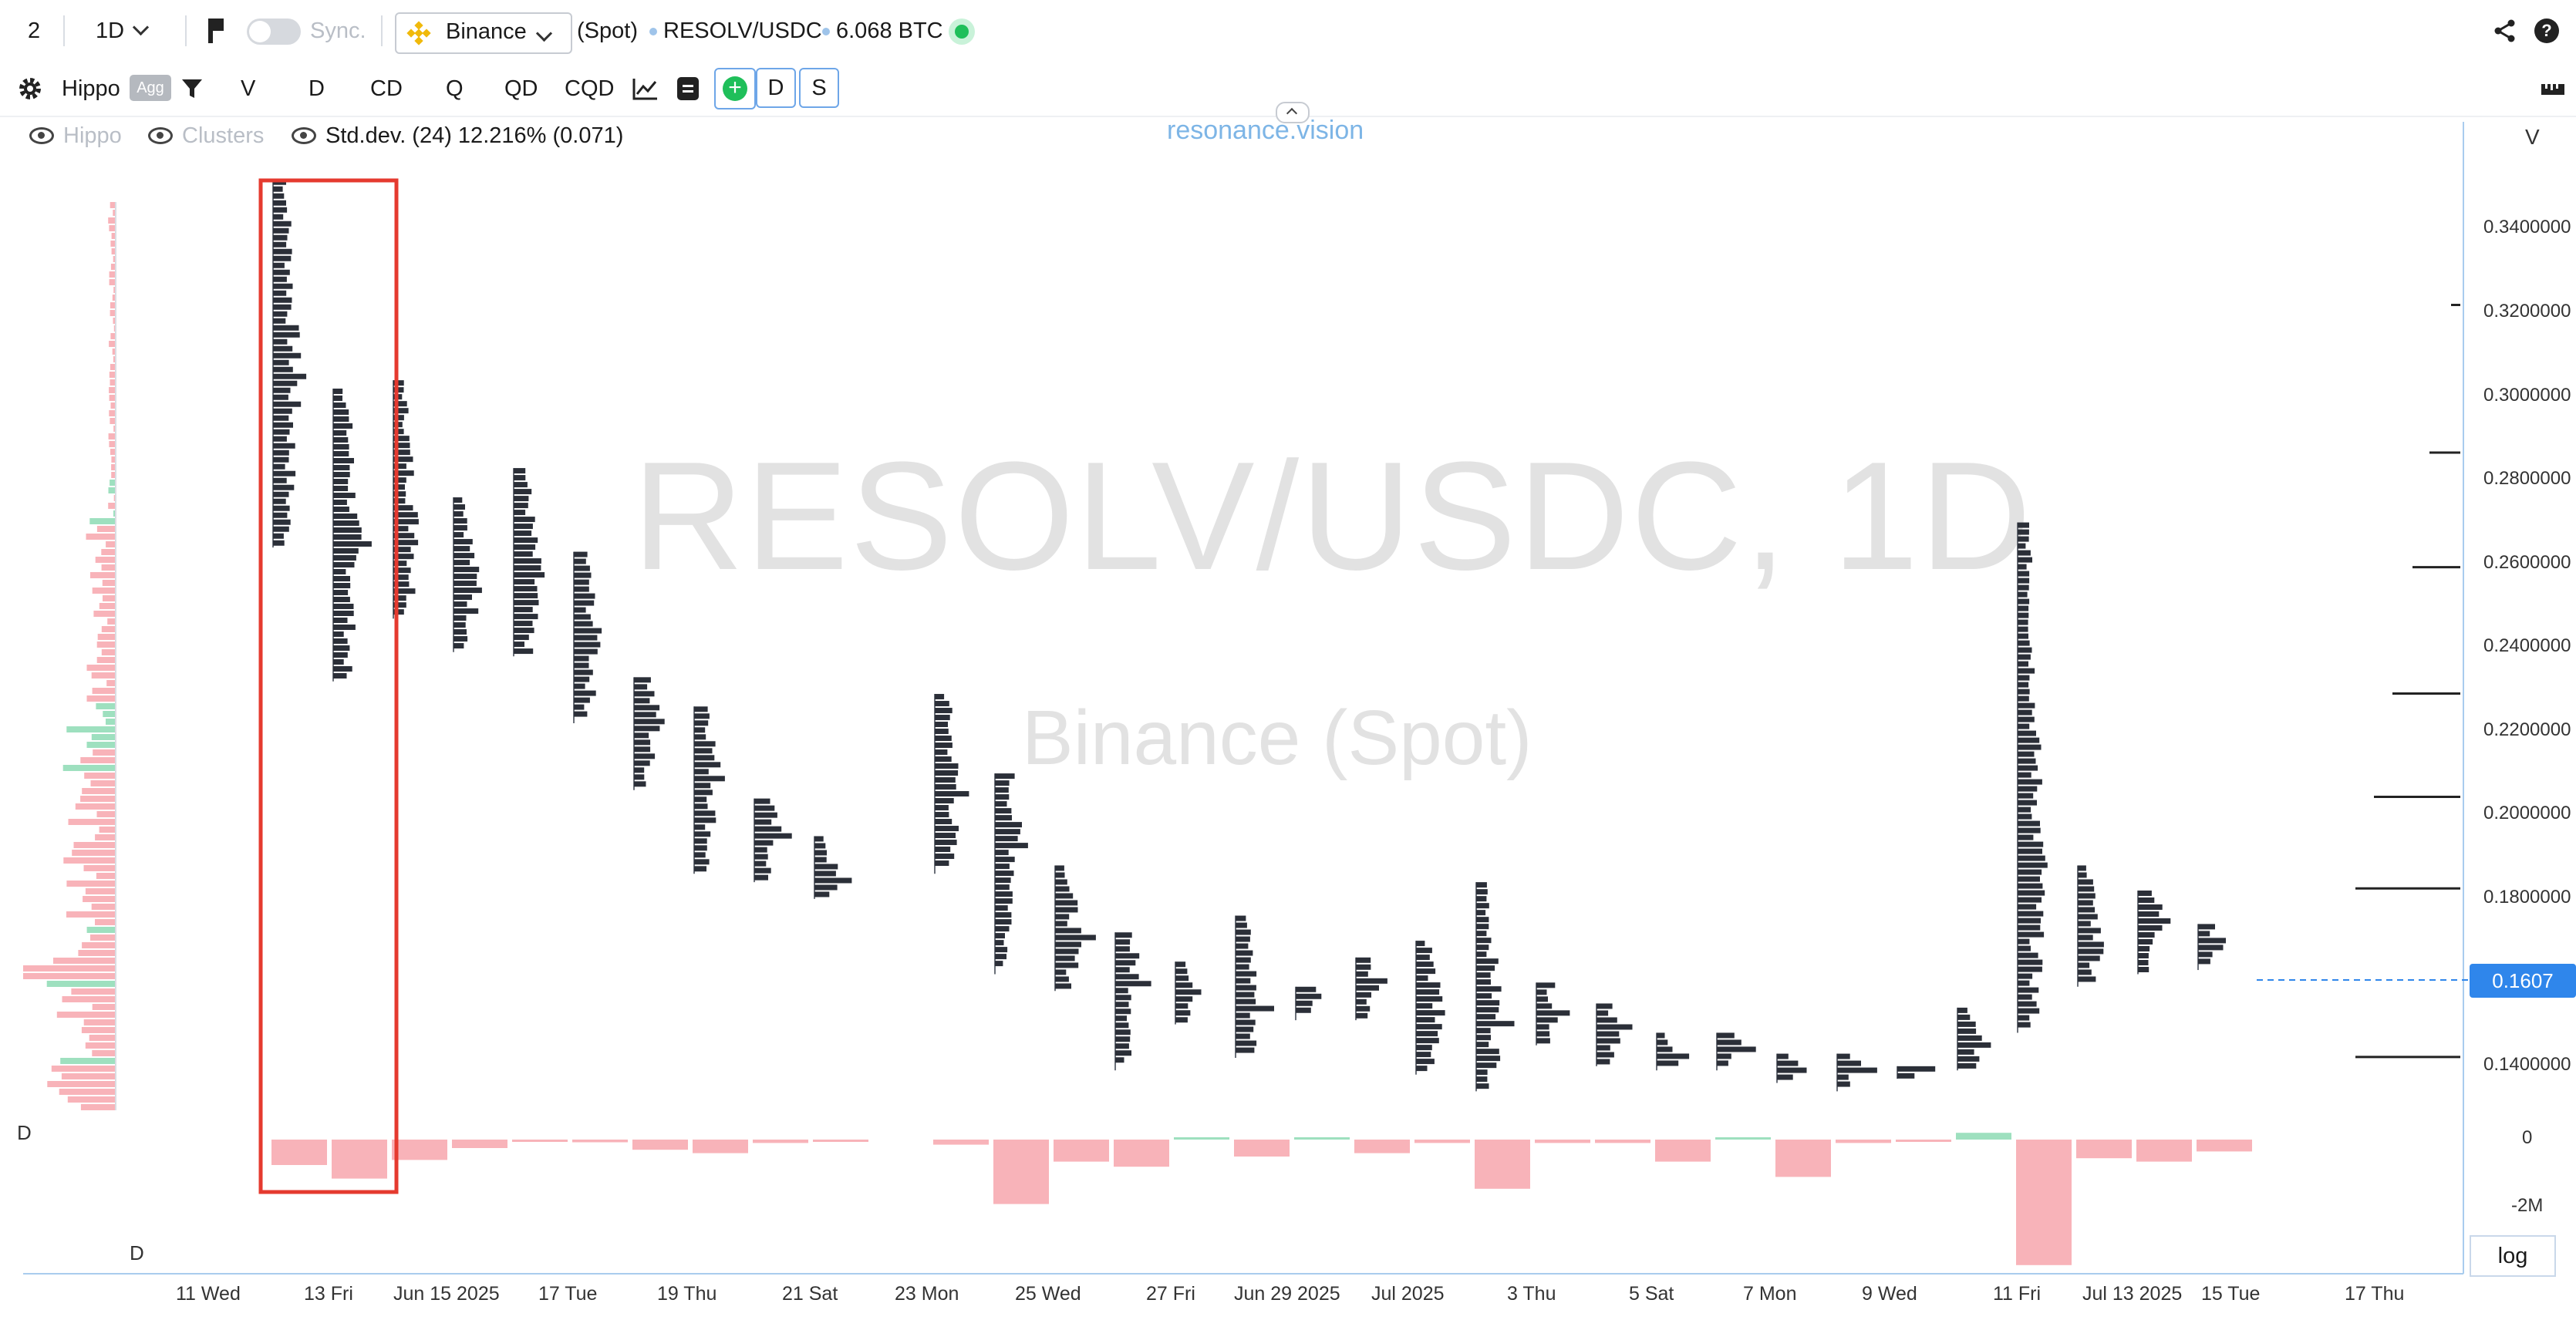 The width and height of the screenshot is (2576, 1320). I want to click on x-tick: 25 Wed, so click(1048, 1294).